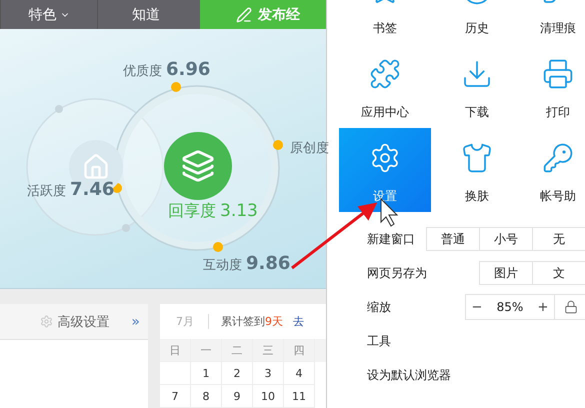 The image size is (585, 408). Describe the element at coordinates (543, 307) in the screenshot. I see `zoom-in-button: +` at that location.